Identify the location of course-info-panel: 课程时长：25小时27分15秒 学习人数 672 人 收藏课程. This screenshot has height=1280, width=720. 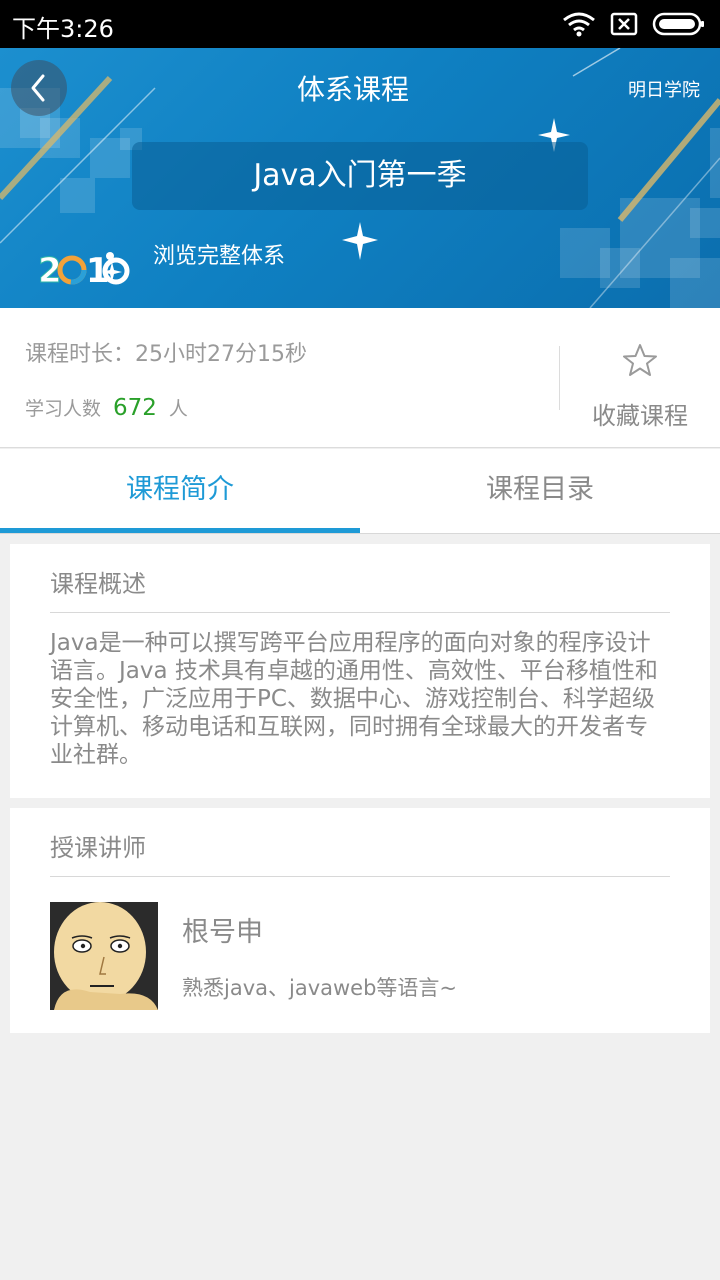
(360, 378).